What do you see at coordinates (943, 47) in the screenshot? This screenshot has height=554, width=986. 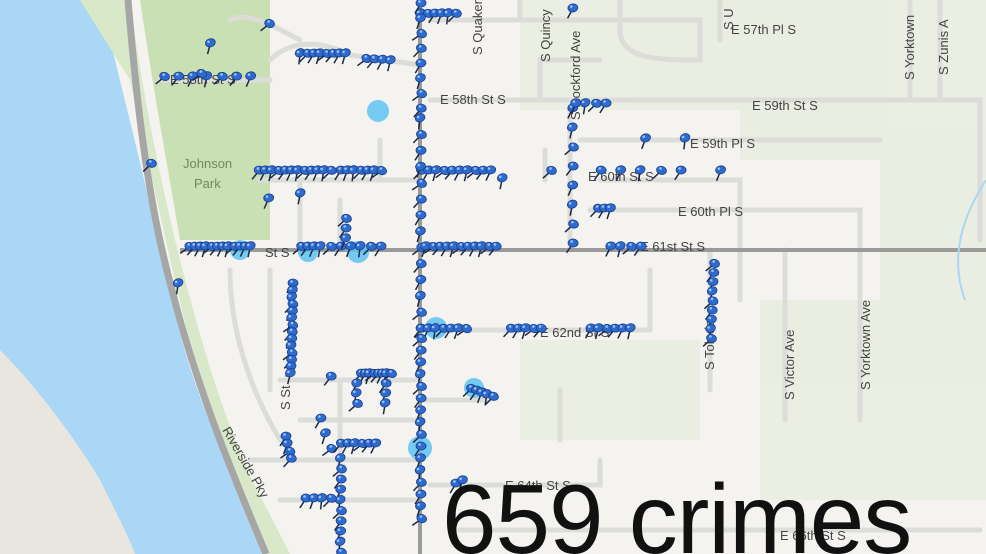 I see `street-label-zunis: S Zunis A` at bounding box center [943, 47].